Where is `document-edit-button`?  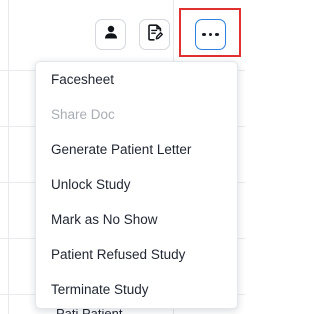 document-edit-button is located at coordinates (154, 34).